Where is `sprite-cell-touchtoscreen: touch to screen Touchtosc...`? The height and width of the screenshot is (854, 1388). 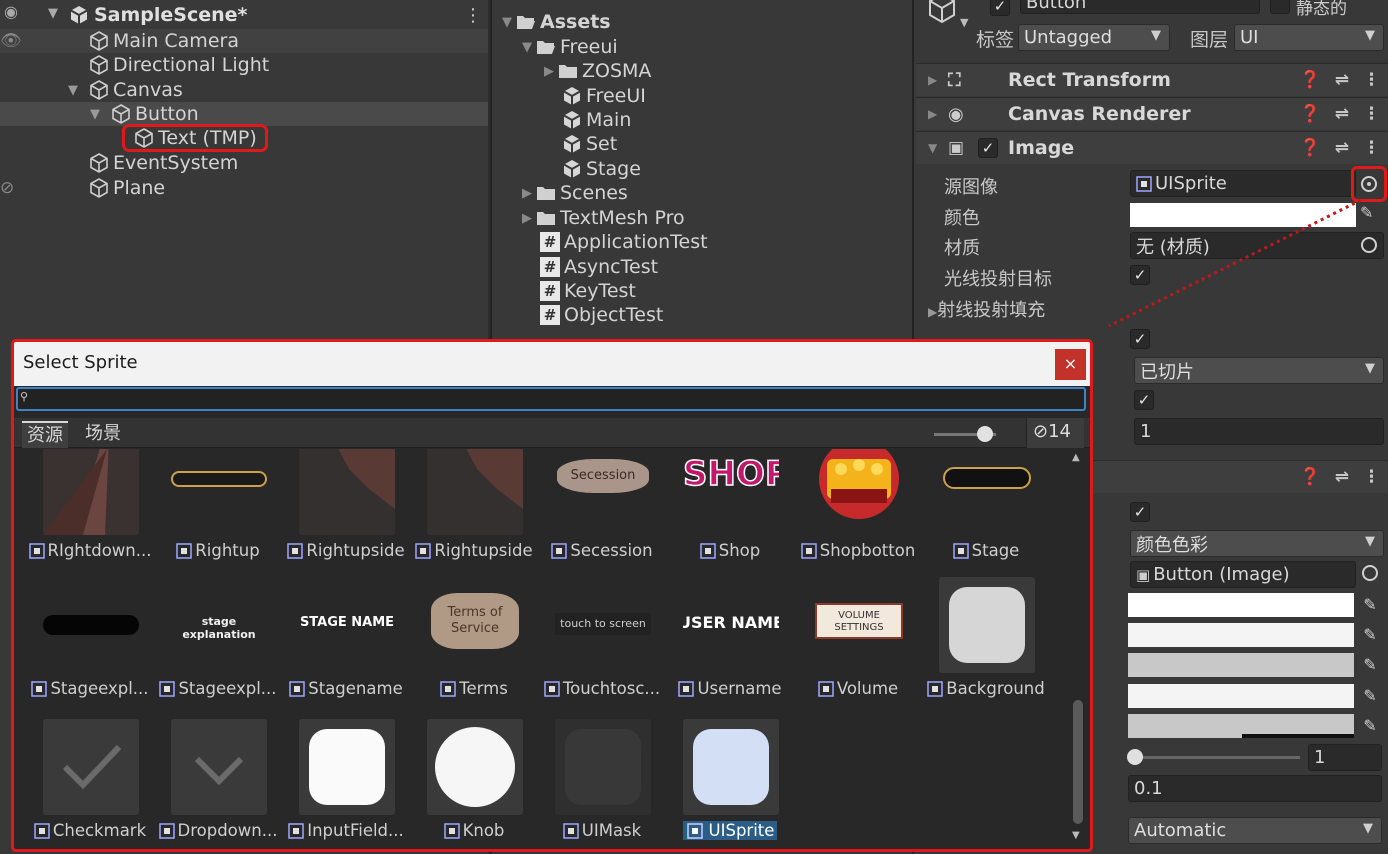 sprite-cell-touchtoscreen: touch to screen Touchtosc... is located at coordinates (602, 642).